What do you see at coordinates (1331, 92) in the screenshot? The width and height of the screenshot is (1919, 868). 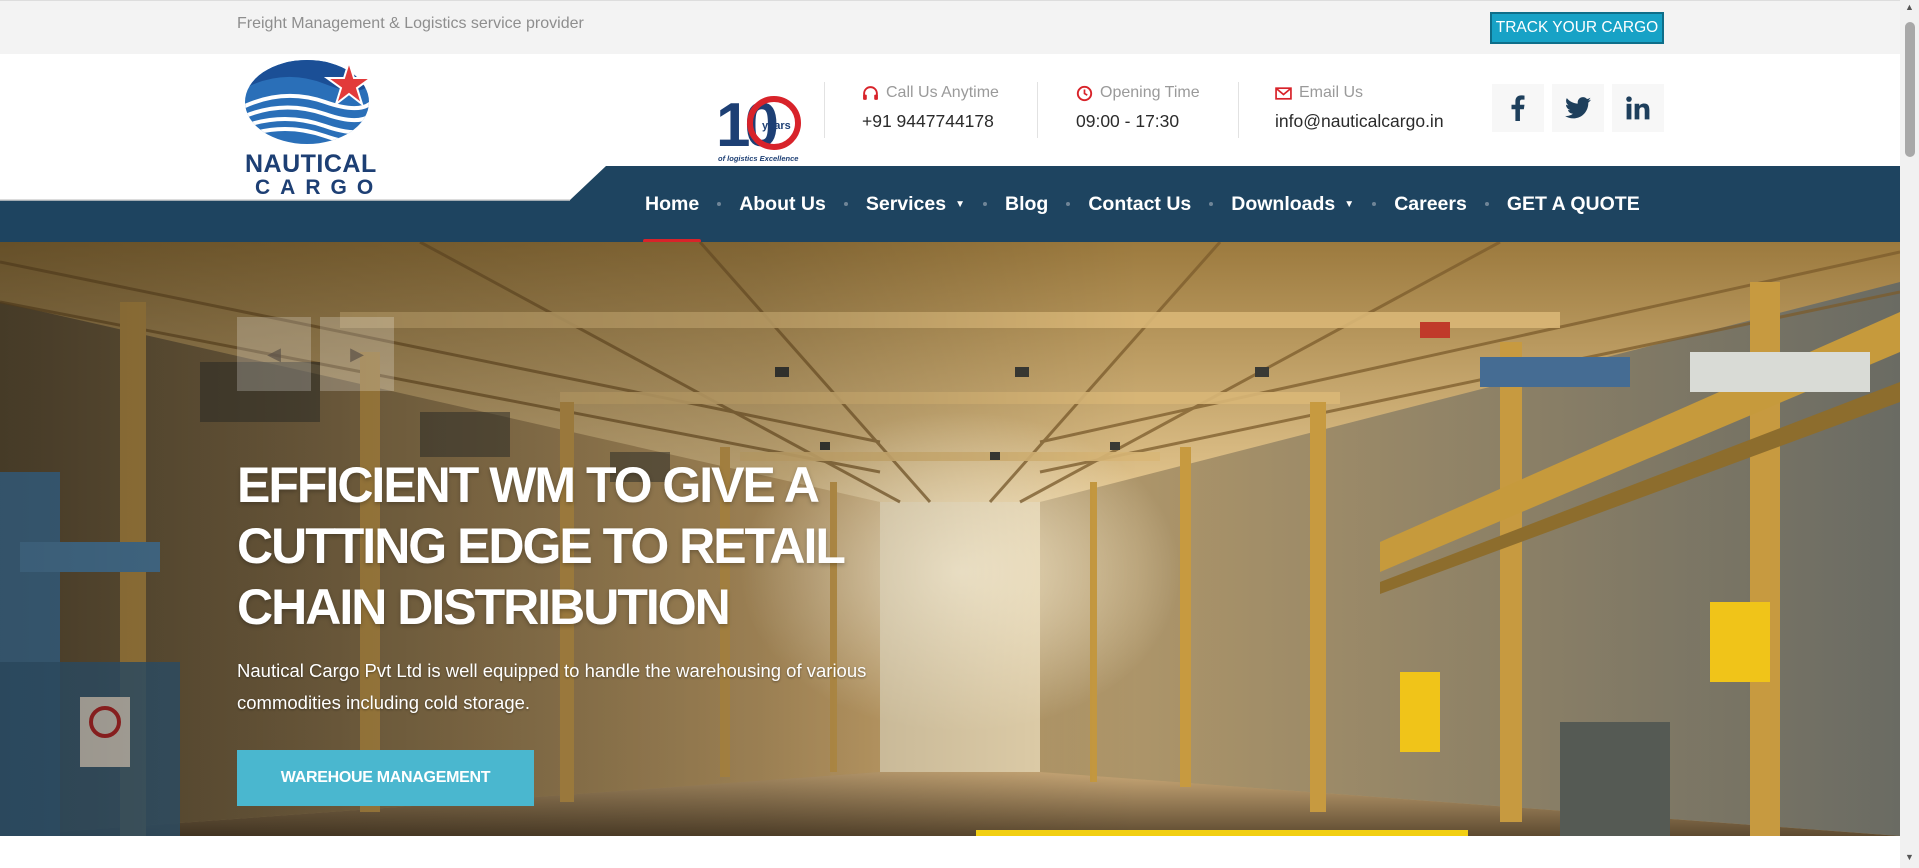 I see `contact-email-label: Email Us` at bounding box center [1331, 92].